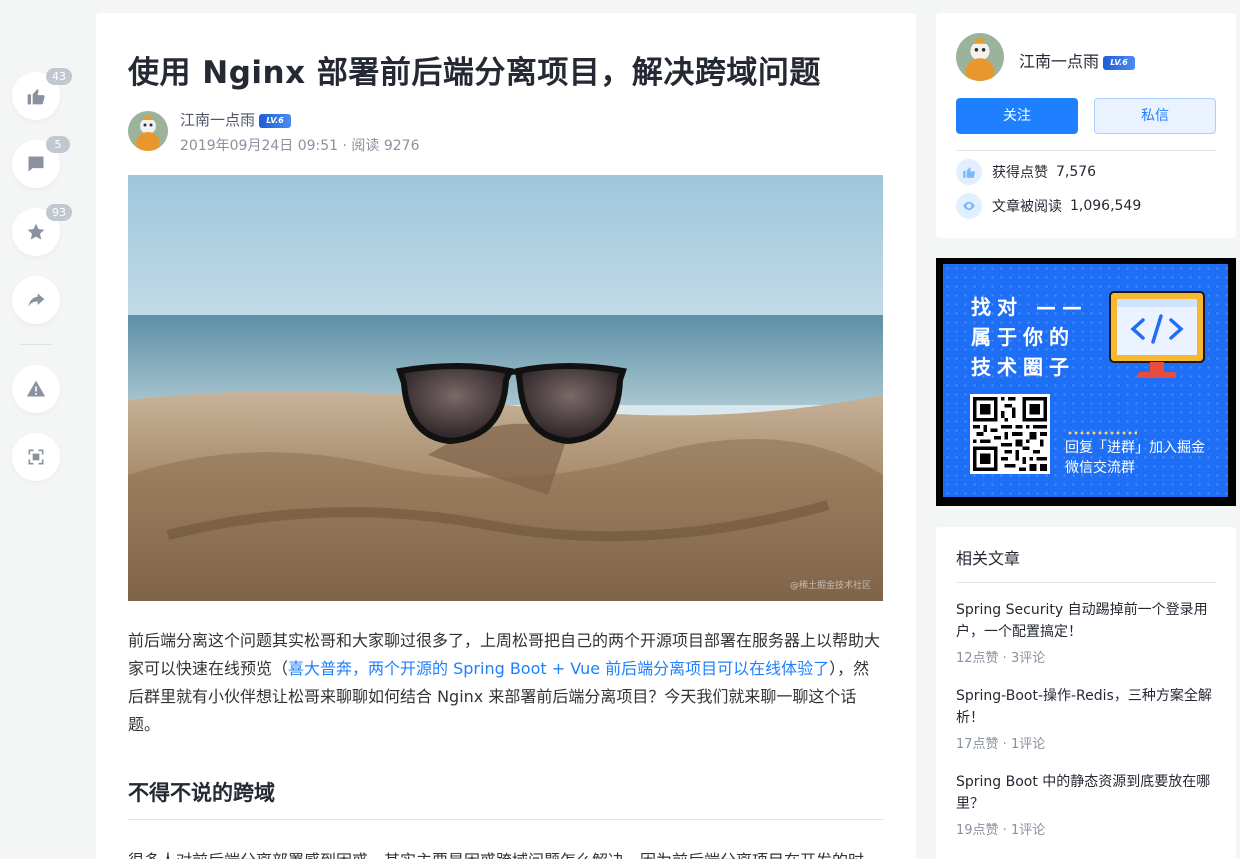 Image resolution: width=1240 pixels, height=859 pixels. Describe the element at coordinates (1086, 582) in the screenshot. I see `related-divider` at that location.